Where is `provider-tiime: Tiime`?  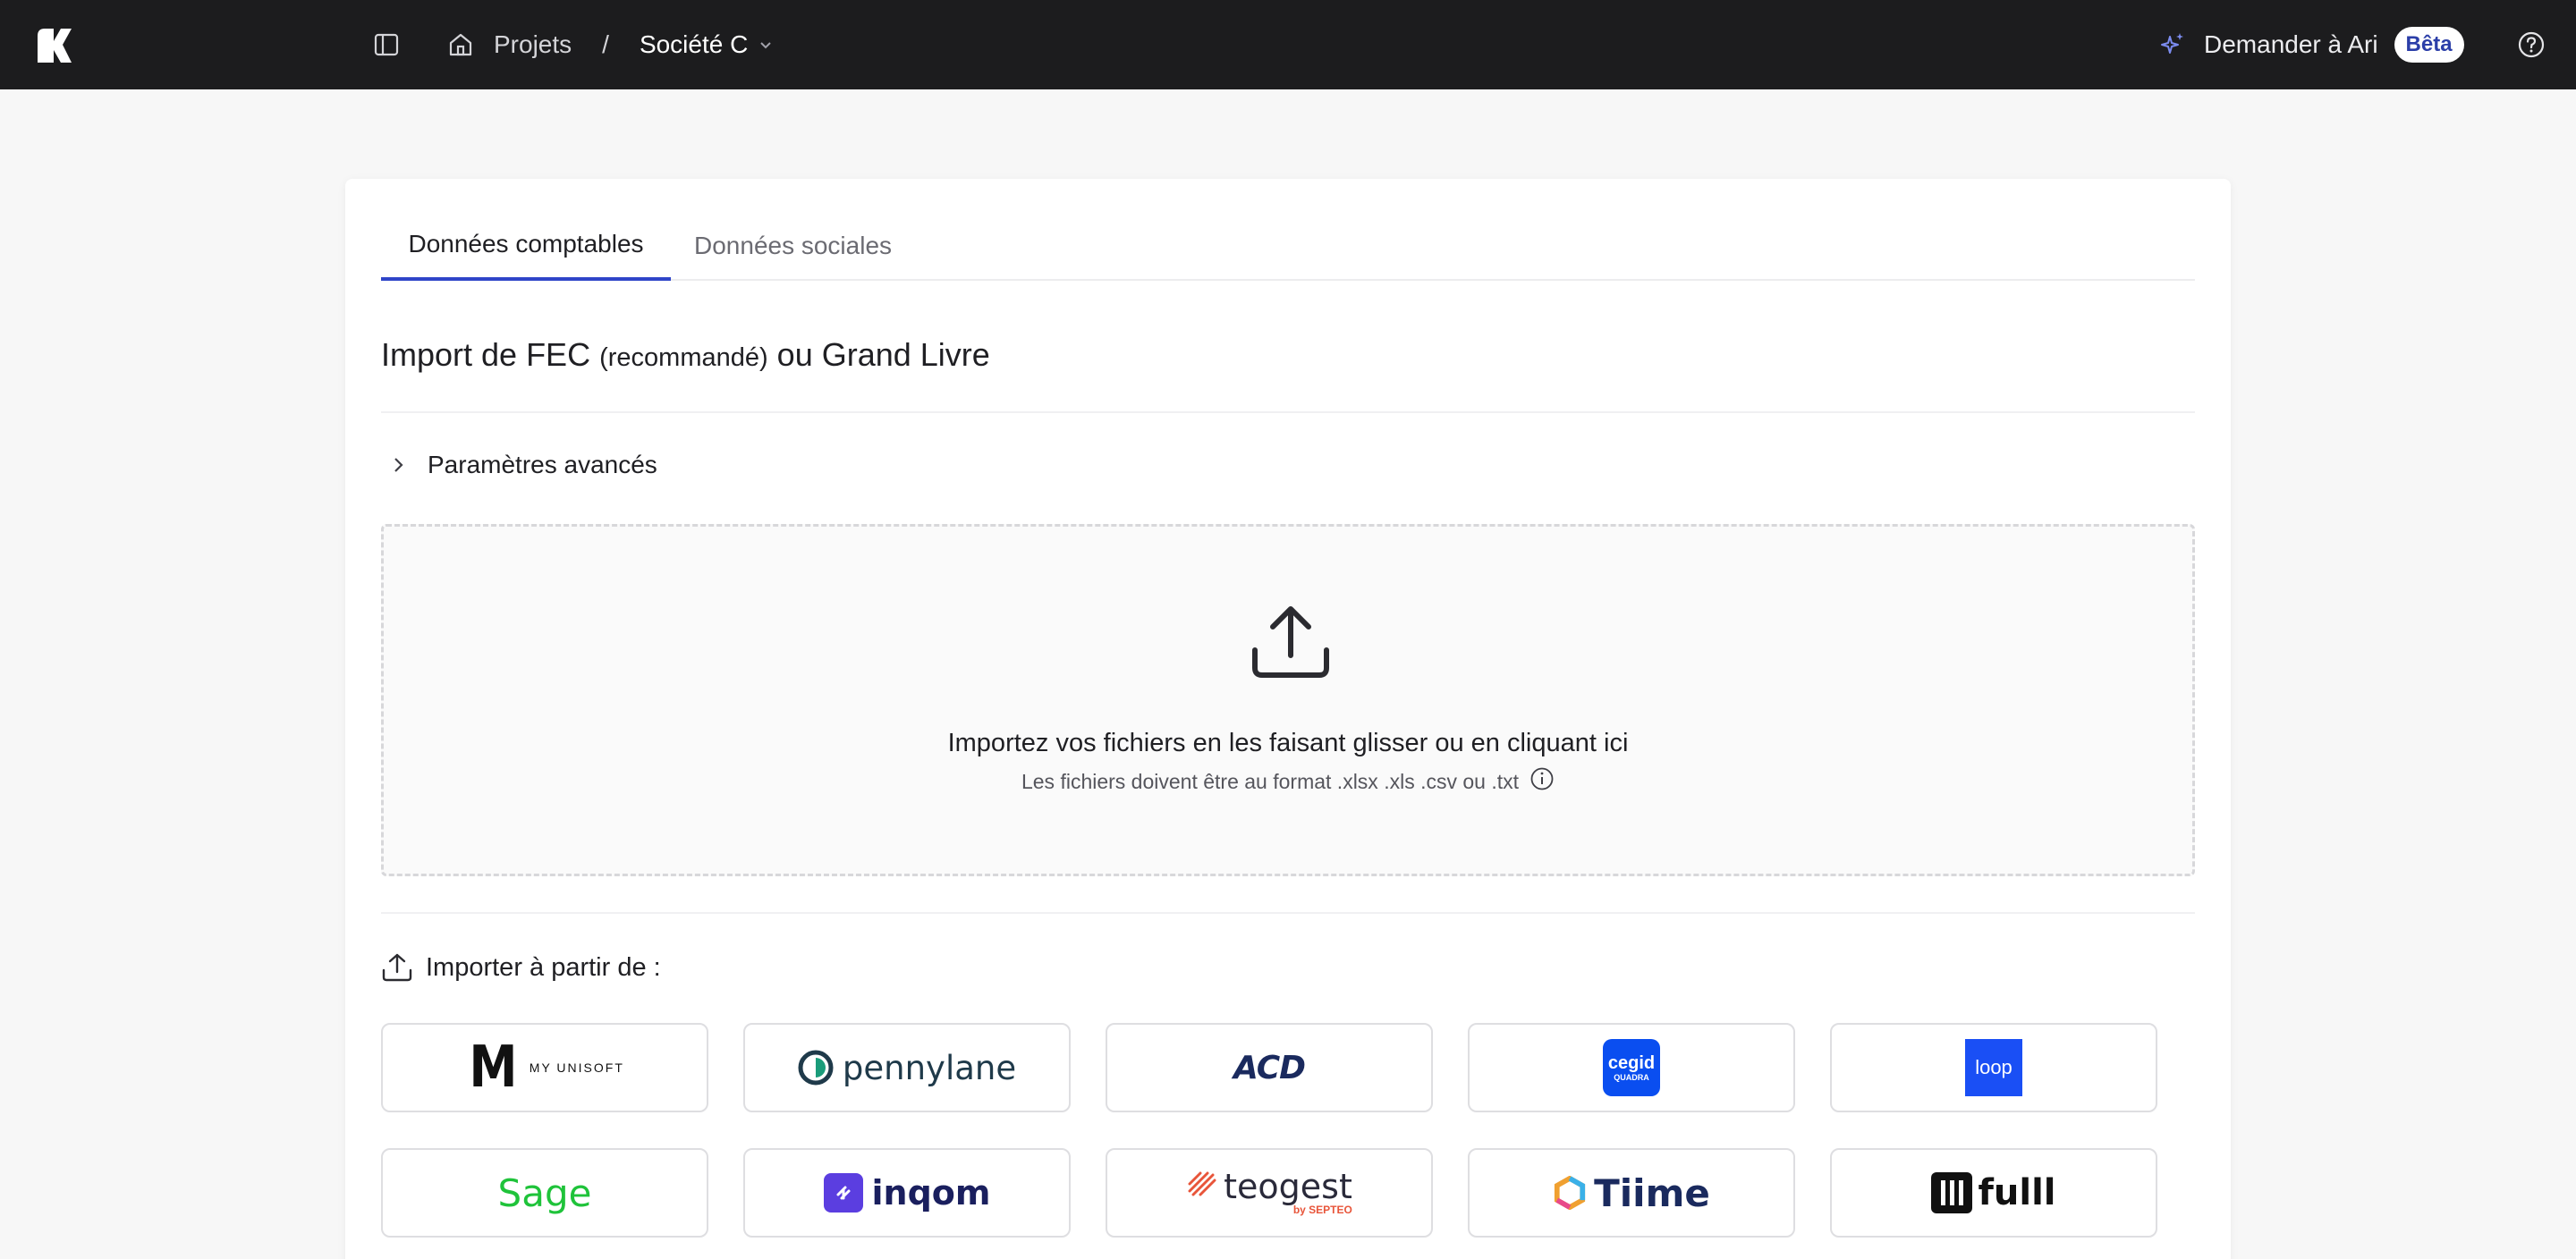 provider-tiime: Tiime is located at coordinates (1631, 1193).